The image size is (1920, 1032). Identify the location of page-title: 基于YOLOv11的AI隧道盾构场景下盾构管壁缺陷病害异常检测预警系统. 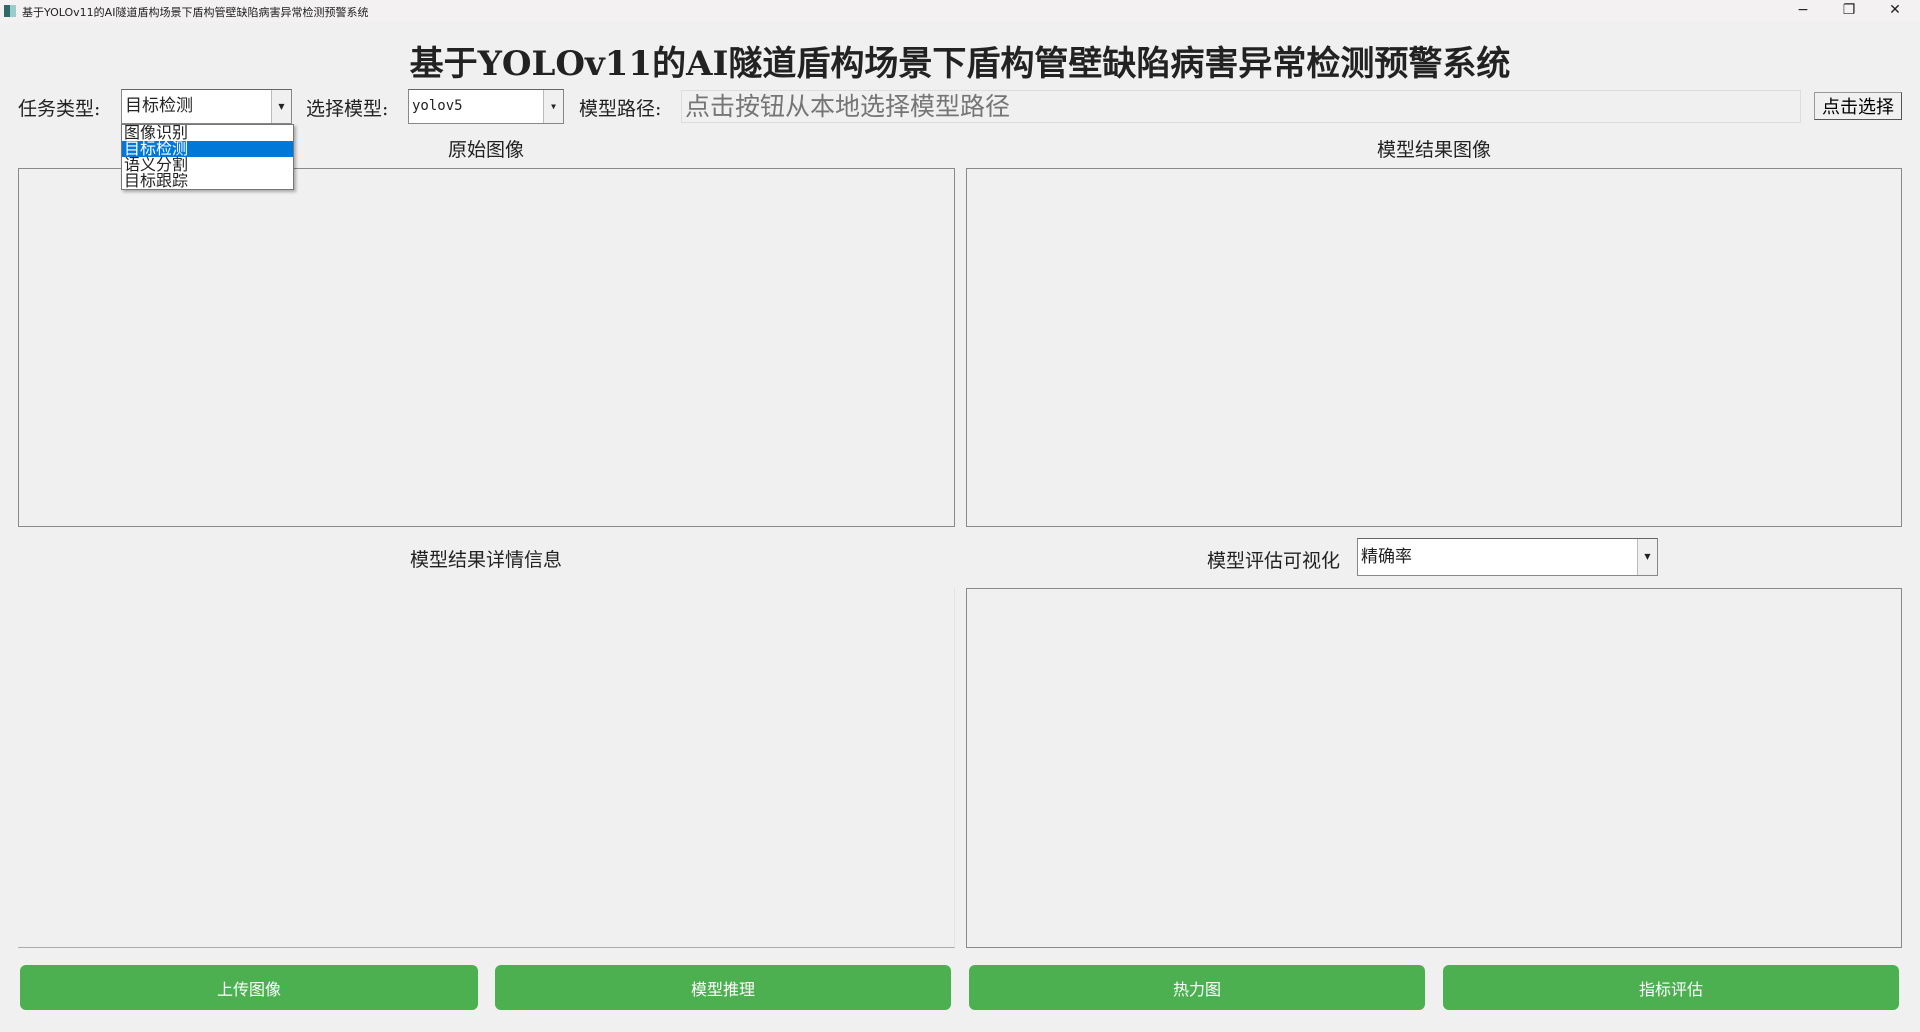
(960, 64).